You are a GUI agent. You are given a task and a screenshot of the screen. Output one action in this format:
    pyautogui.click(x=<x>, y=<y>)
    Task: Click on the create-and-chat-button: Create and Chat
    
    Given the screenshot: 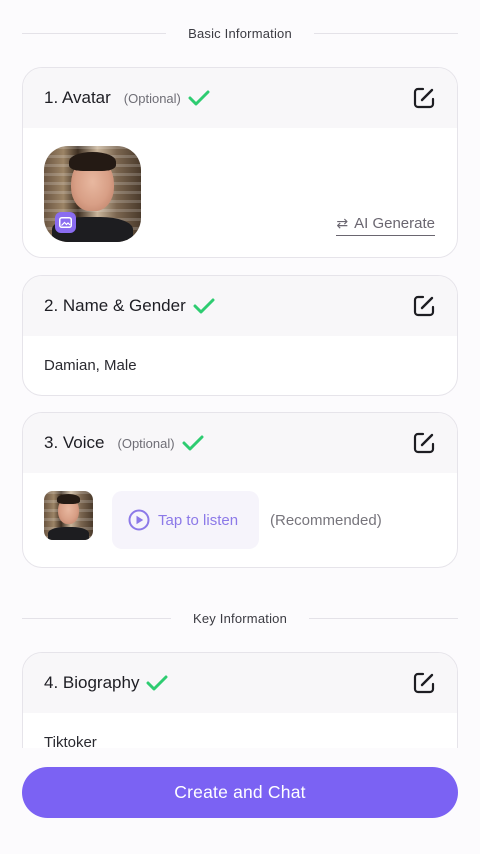 What is the action you would take?
    pyautogui.click(x=240, y=792)
    